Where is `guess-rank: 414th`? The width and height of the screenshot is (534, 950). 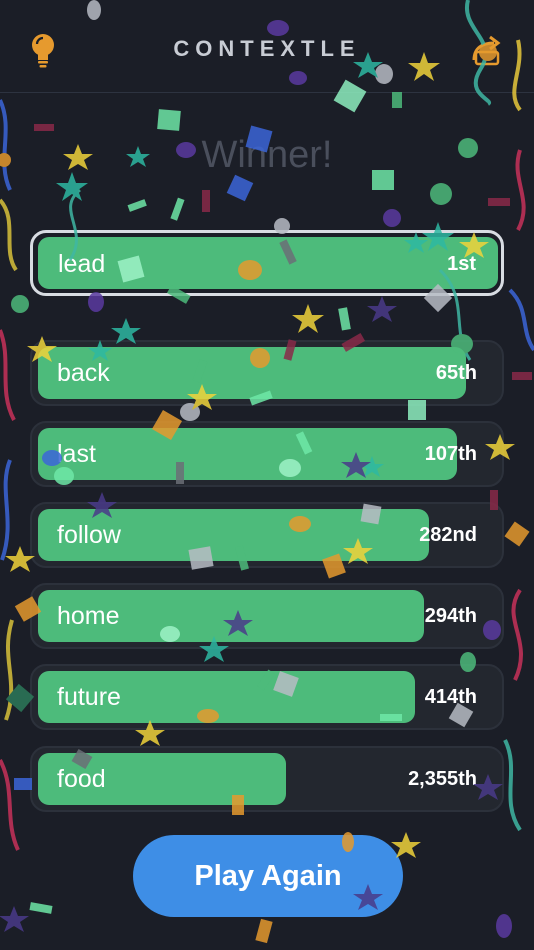 guess-rank: 414th is located at coordinates (450, 697).